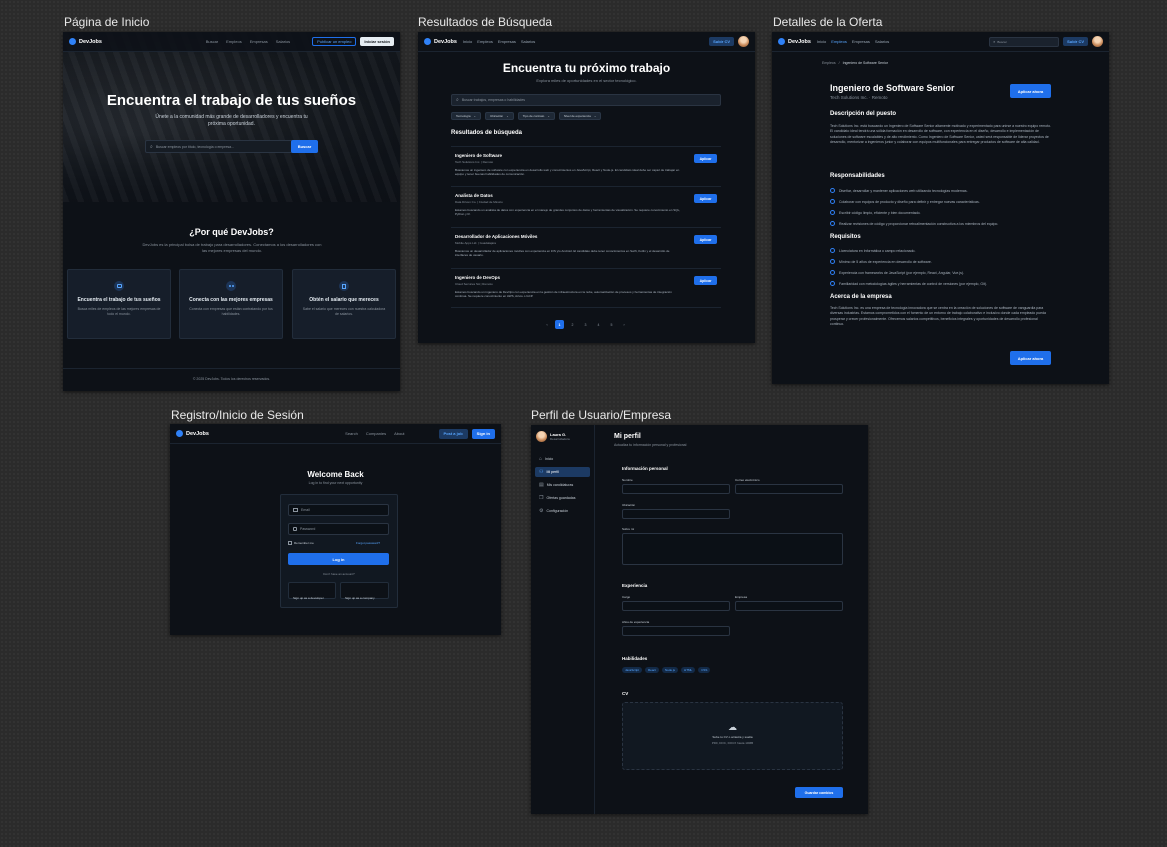 The width and height of the screenshot is (1167, 847). Describe the element at coordinates (536, 116) in the screenshot. I see `filter-contract: Tipo de contrato ⌄` at that location.